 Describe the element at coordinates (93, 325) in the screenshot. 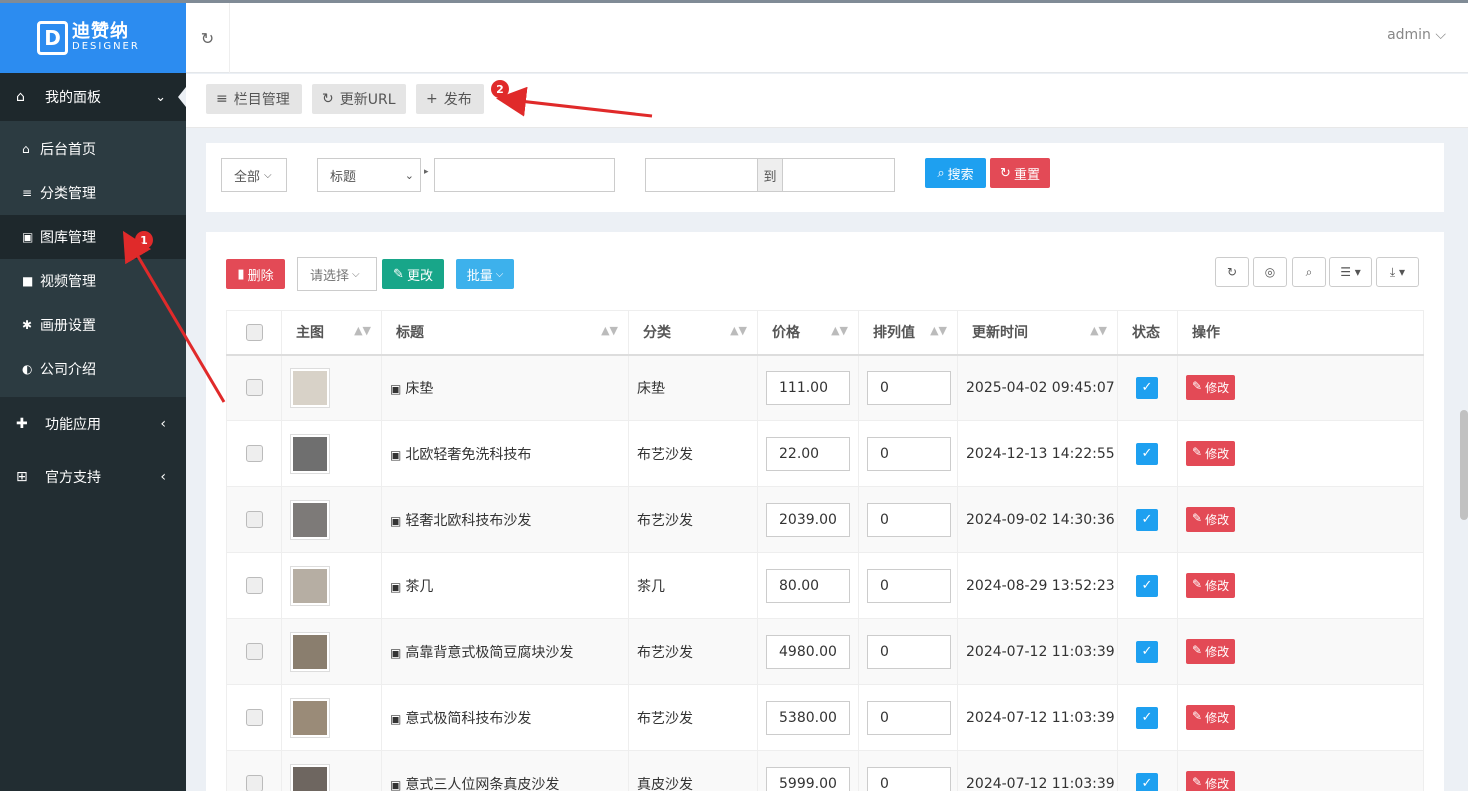

I see `sidebar-item-album: ✱ 画册设置` at that location.